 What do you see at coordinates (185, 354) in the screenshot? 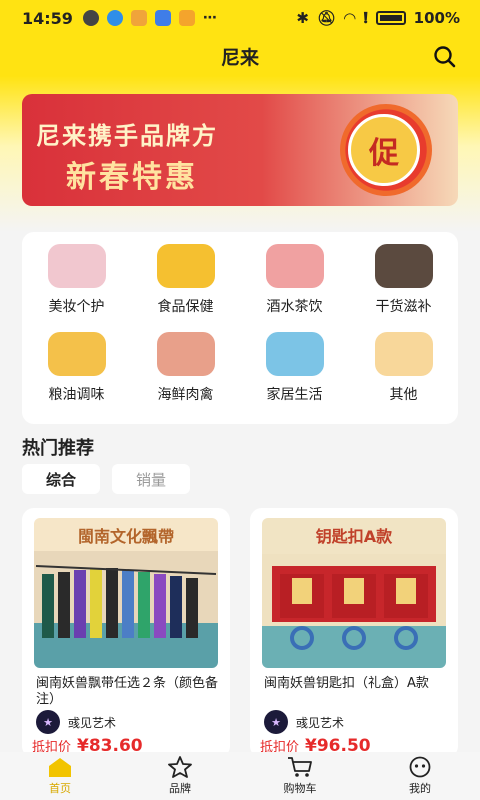
I see `seafood-meat-icon` at bounding box center [185, 354].